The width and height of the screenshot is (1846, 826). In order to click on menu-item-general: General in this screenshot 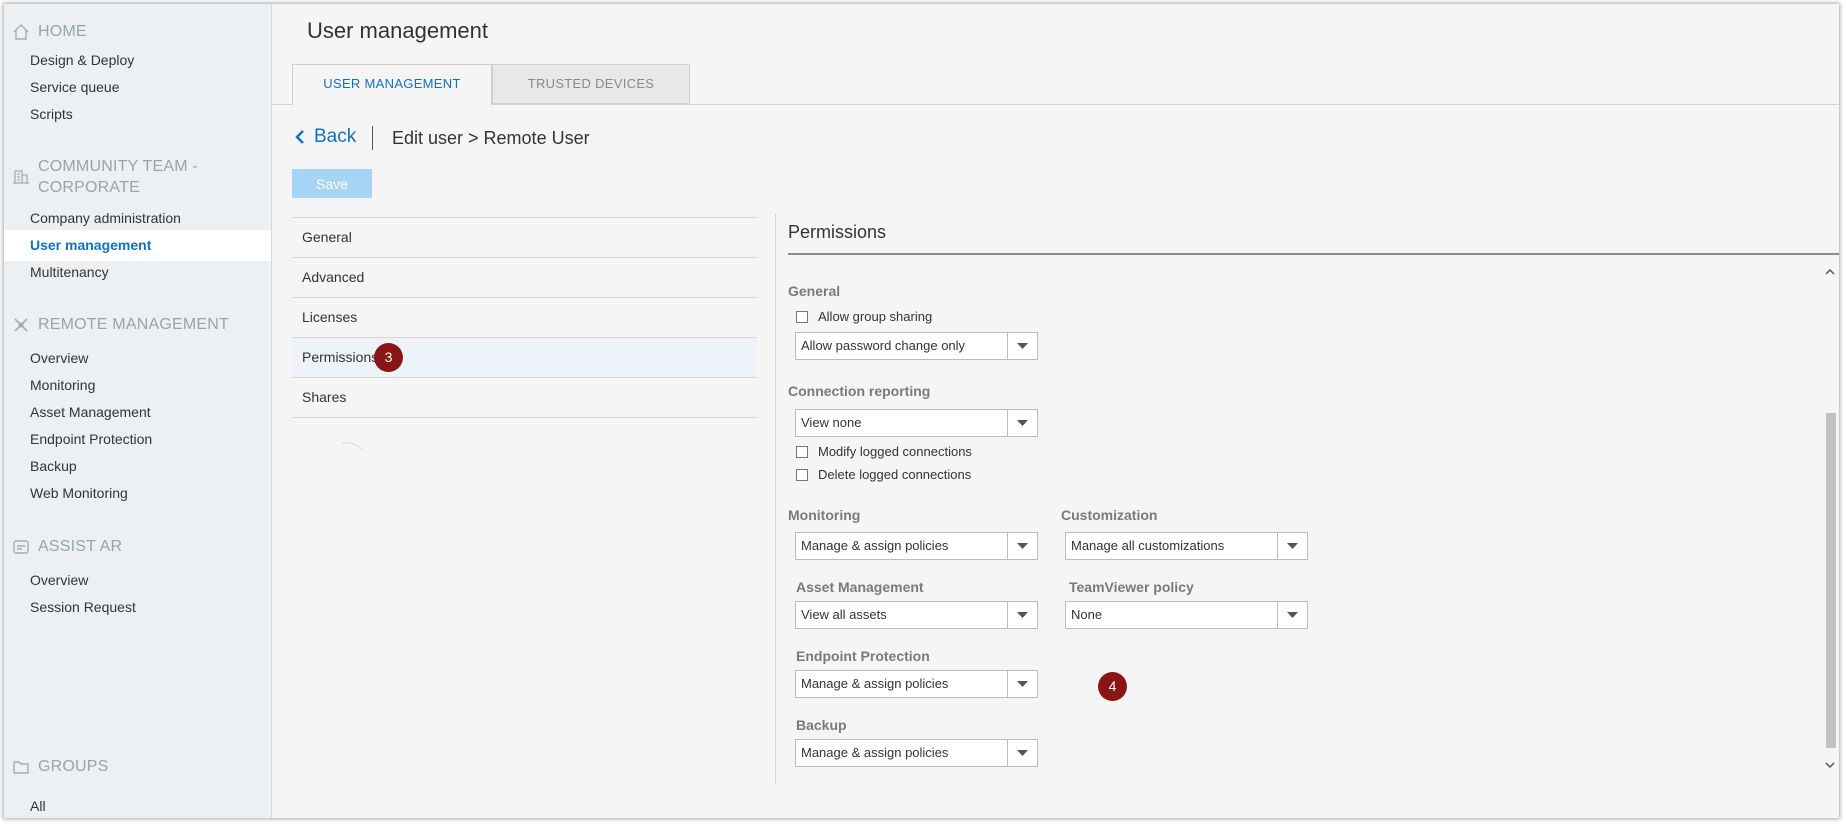, I will do `click(524, 238)`.